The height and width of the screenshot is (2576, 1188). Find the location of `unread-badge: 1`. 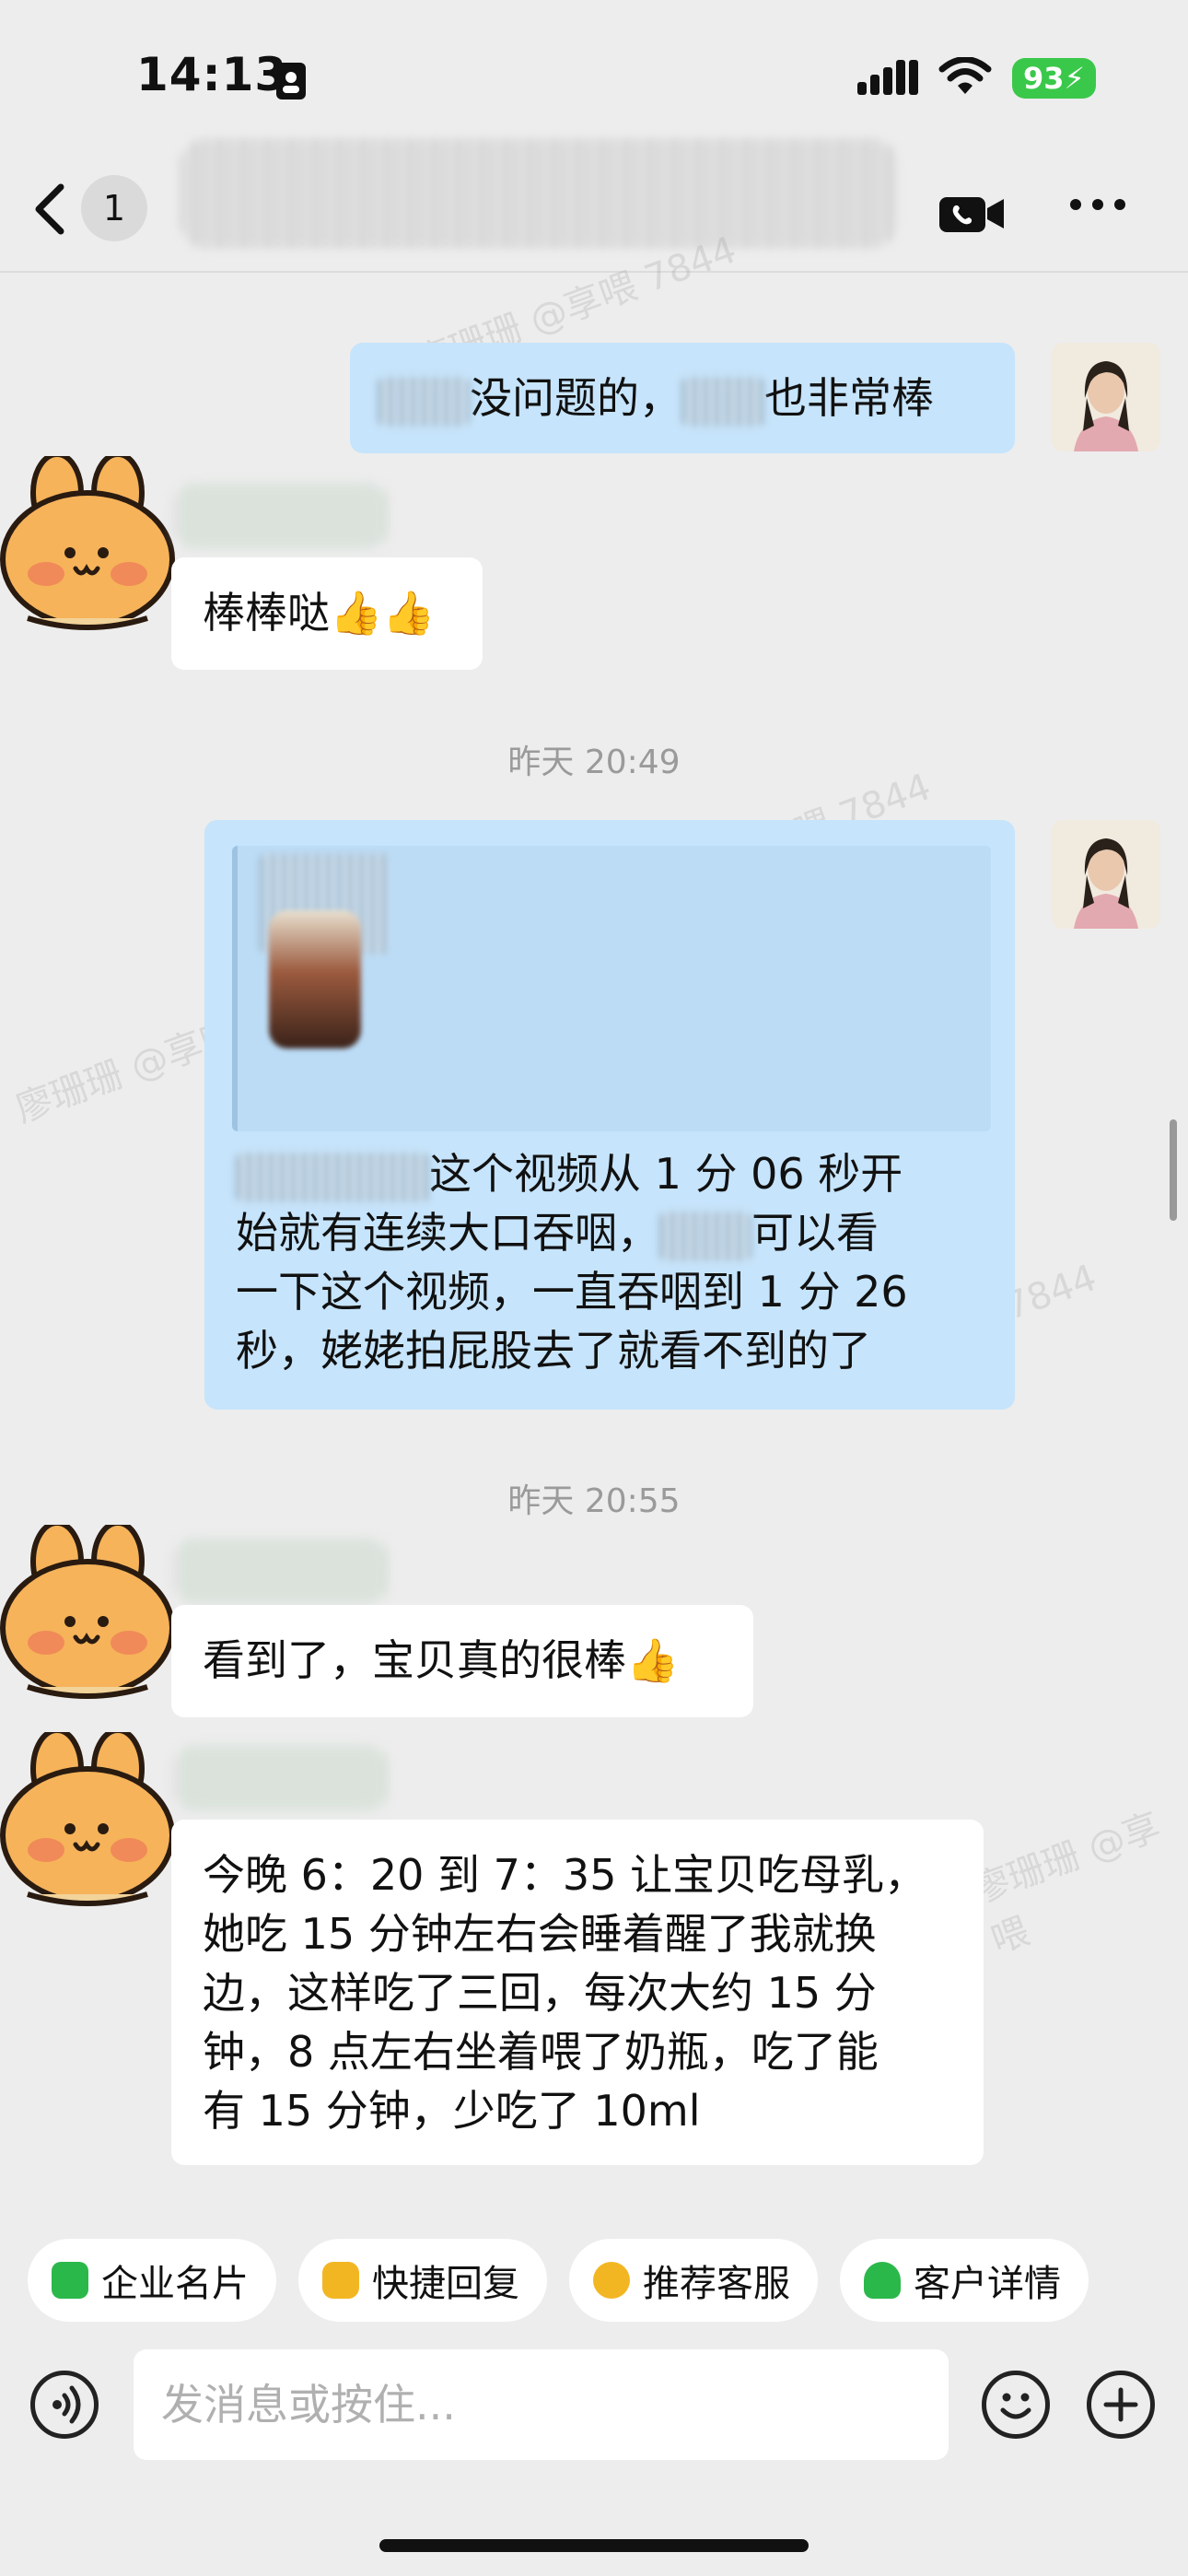

unread-badge: 1 is located at coordinates (114, 208).